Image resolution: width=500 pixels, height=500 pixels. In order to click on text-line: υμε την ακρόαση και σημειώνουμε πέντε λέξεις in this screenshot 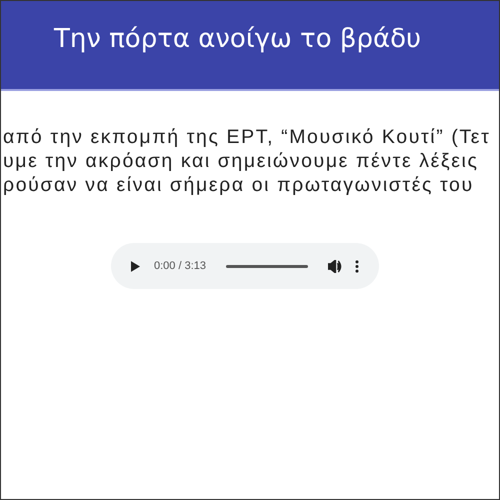, I will do `click(241, 161)`.